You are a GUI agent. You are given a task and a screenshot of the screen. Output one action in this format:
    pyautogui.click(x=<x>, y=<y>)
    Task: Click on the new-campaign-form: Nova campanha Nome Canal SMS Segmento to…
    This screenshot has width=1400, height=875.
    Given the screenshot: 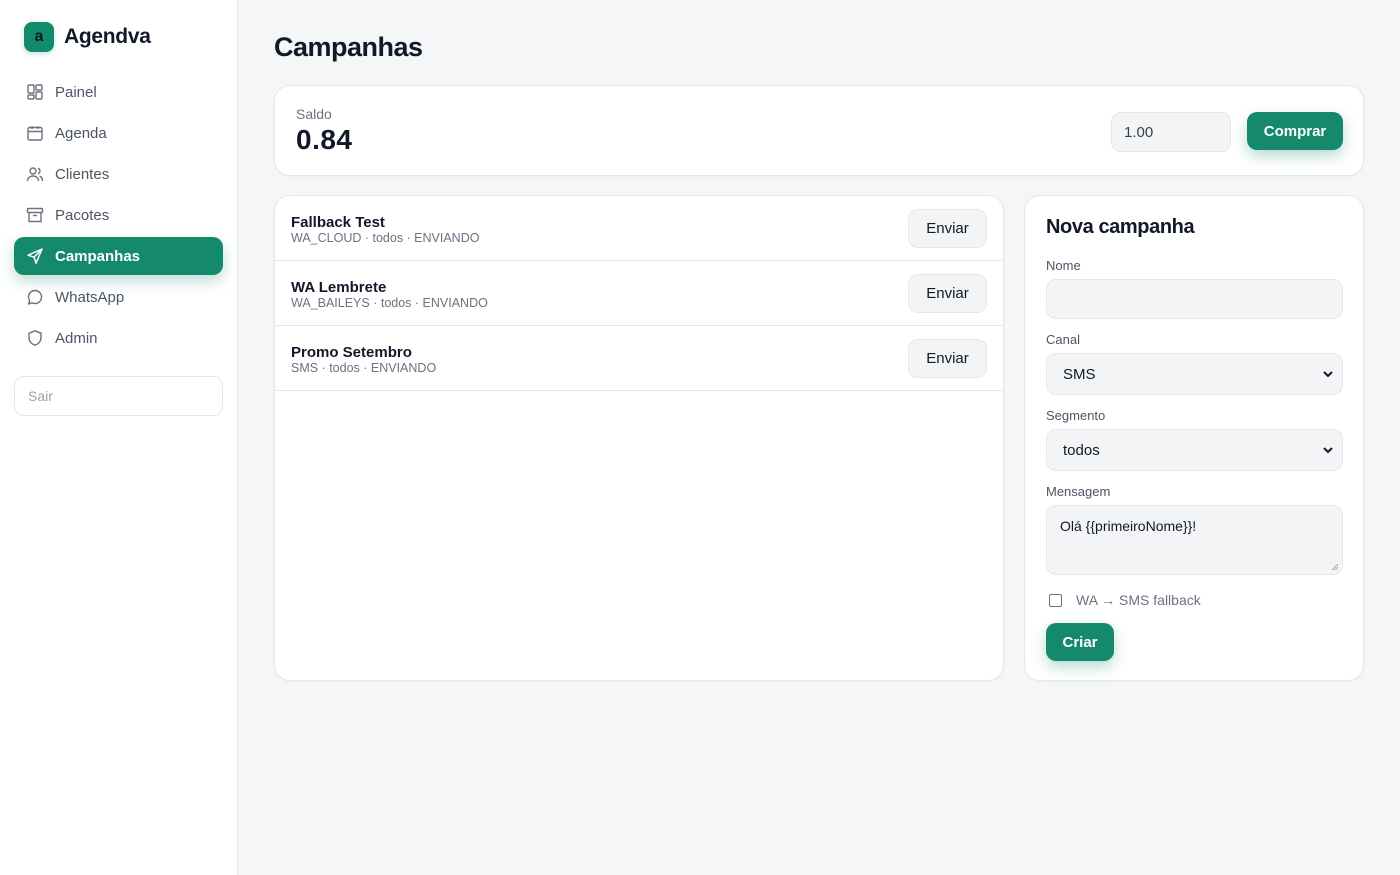 What is the action you would take?
    pyautogui.click(x=1194, y=438)
    